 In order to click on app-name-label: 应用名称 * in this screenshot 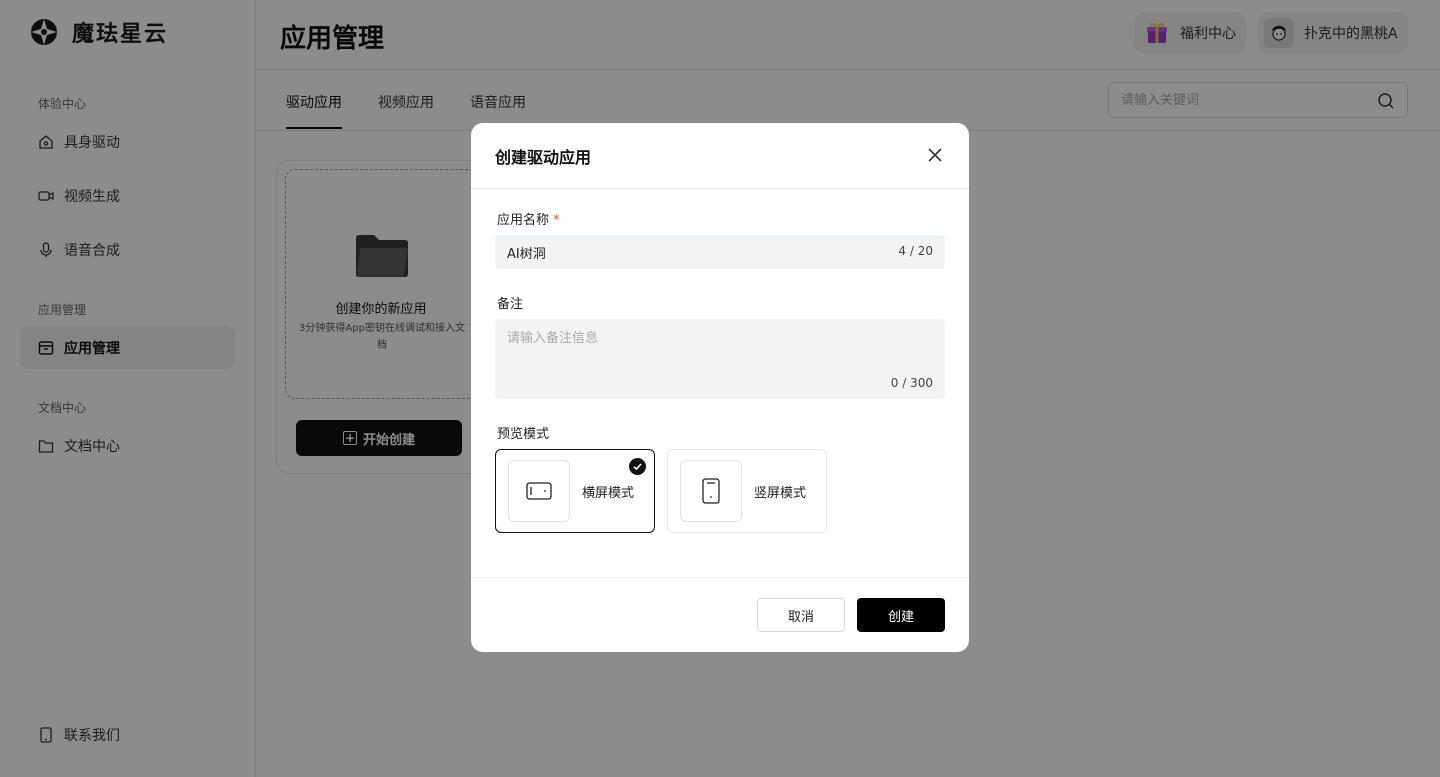, I will do `click(528, 218)`.